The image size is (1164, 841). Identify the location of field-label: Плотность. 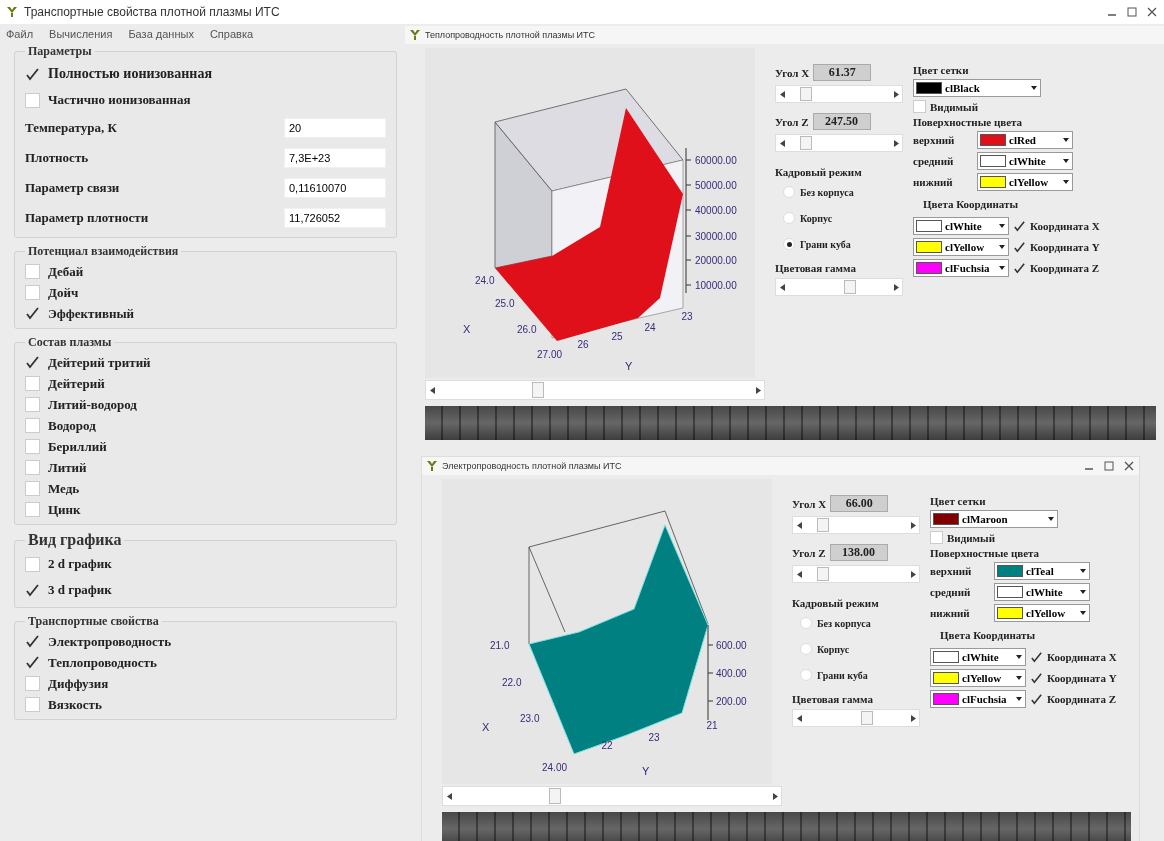
(57, 158).